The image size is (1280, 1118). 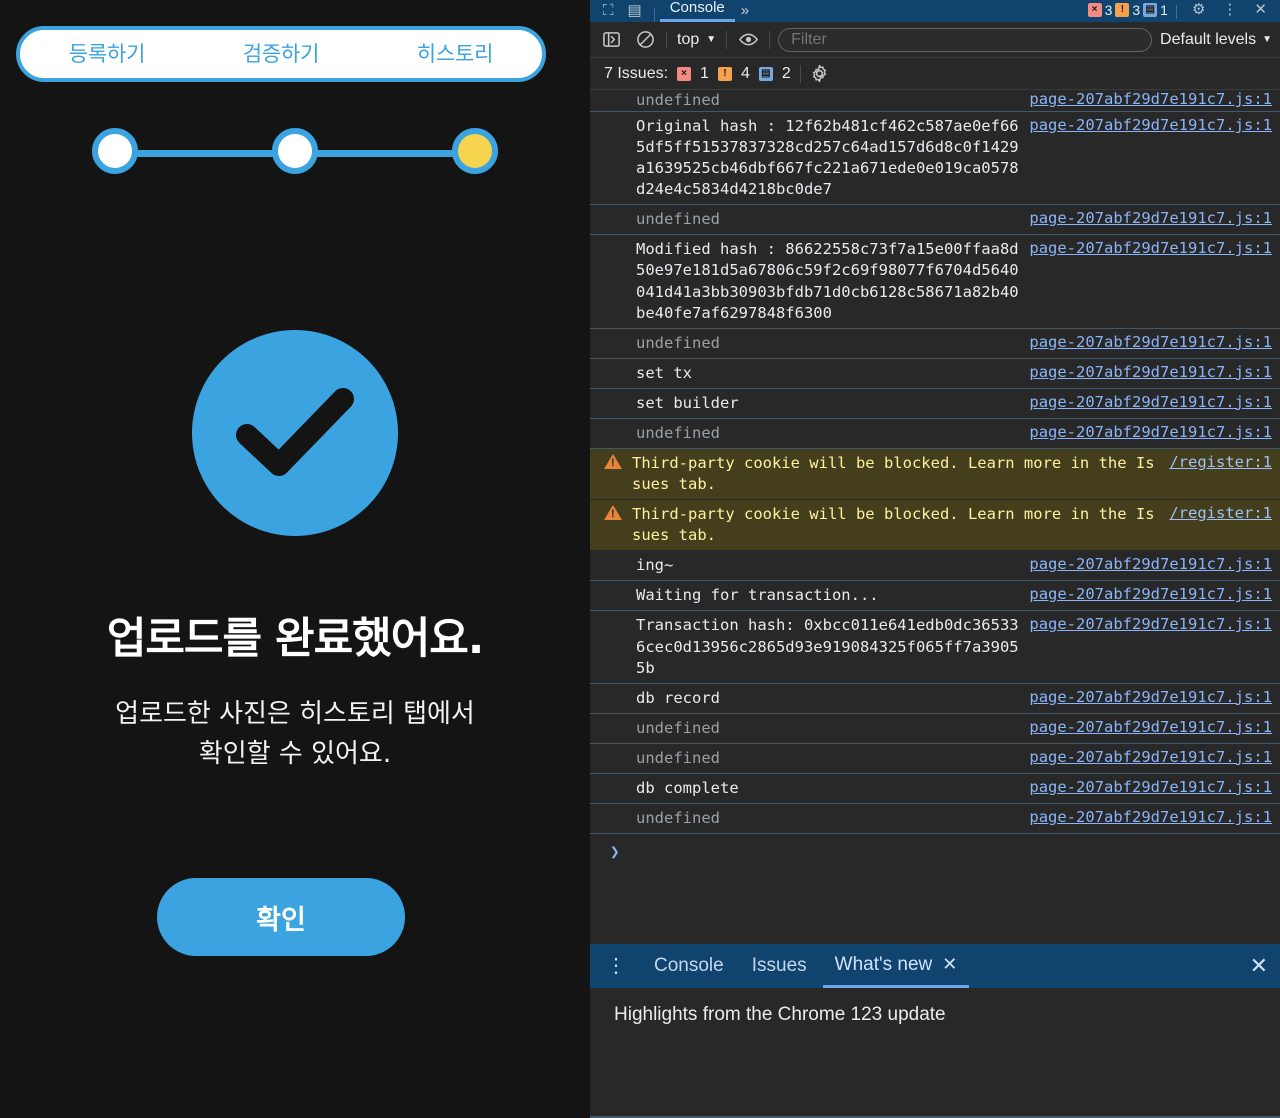 I want to click on console-message: ing~, so click(x=655, y=565).